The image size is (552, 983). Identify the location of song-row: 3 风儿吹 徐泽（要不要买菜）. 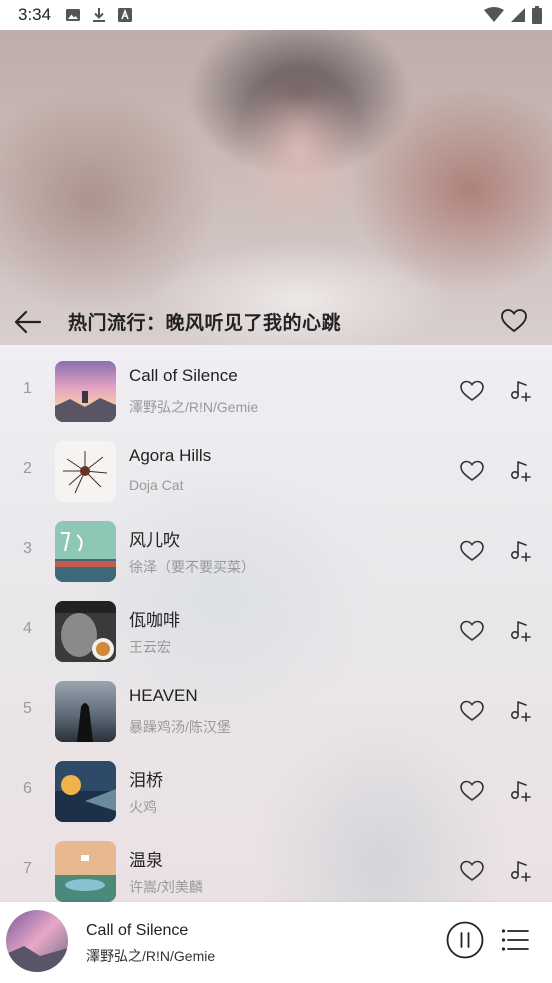
(276, 550).